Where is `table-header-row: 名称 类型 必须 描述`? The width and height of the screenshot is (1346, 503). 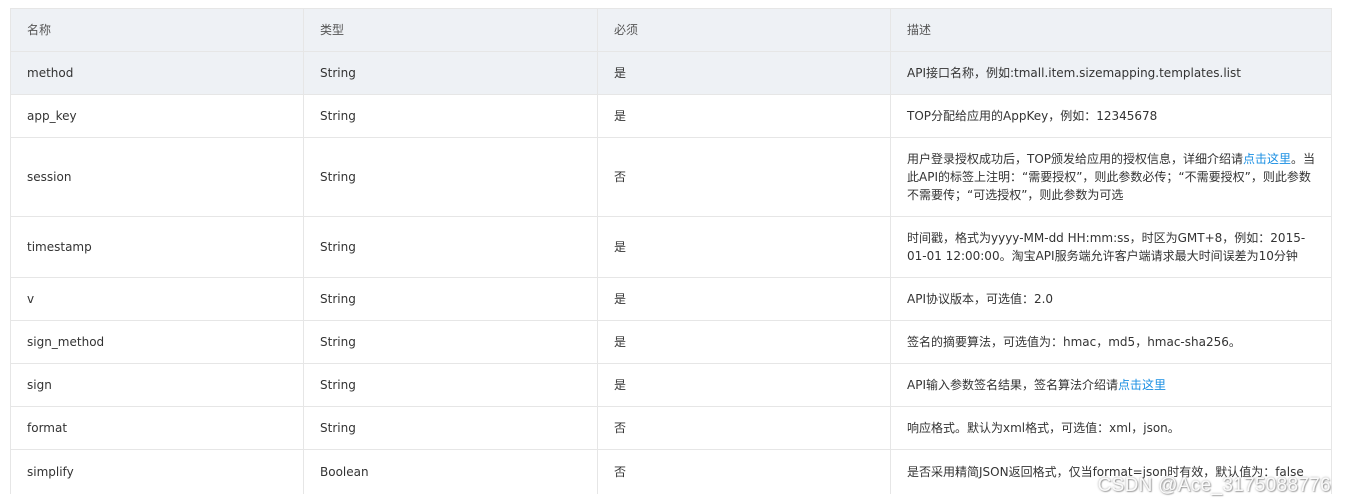
table-header-row: 名称 类型 必须 描述 is located at coordinates (671, 30).